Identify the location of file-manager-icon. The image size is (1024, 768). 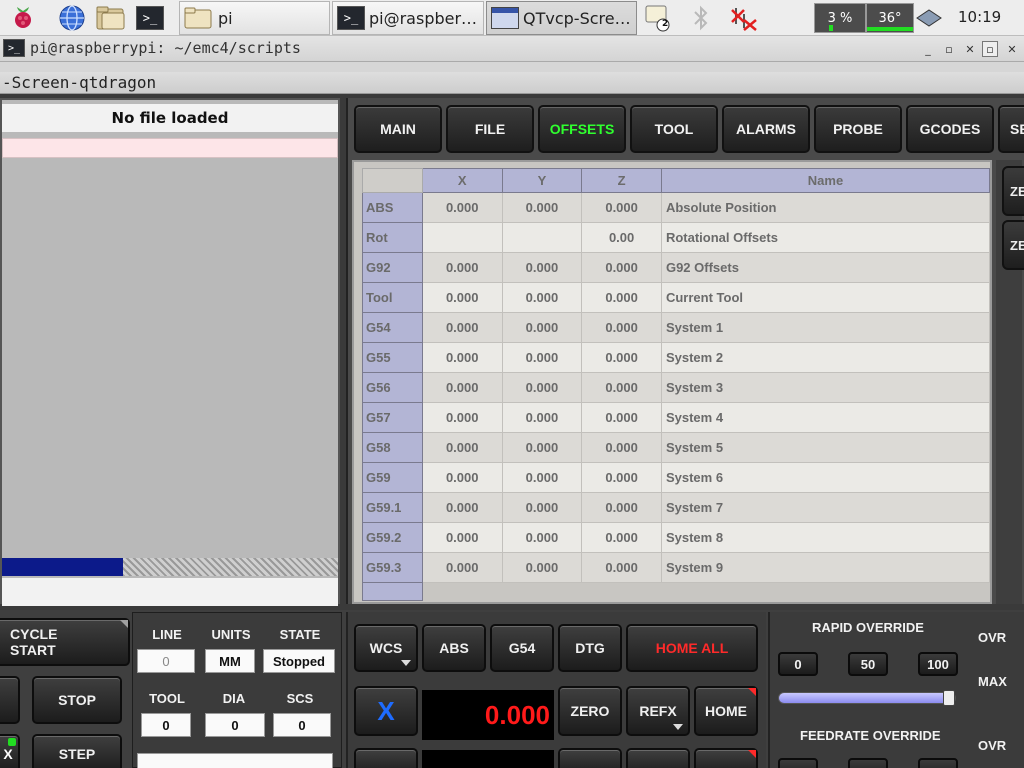
(111, 18).